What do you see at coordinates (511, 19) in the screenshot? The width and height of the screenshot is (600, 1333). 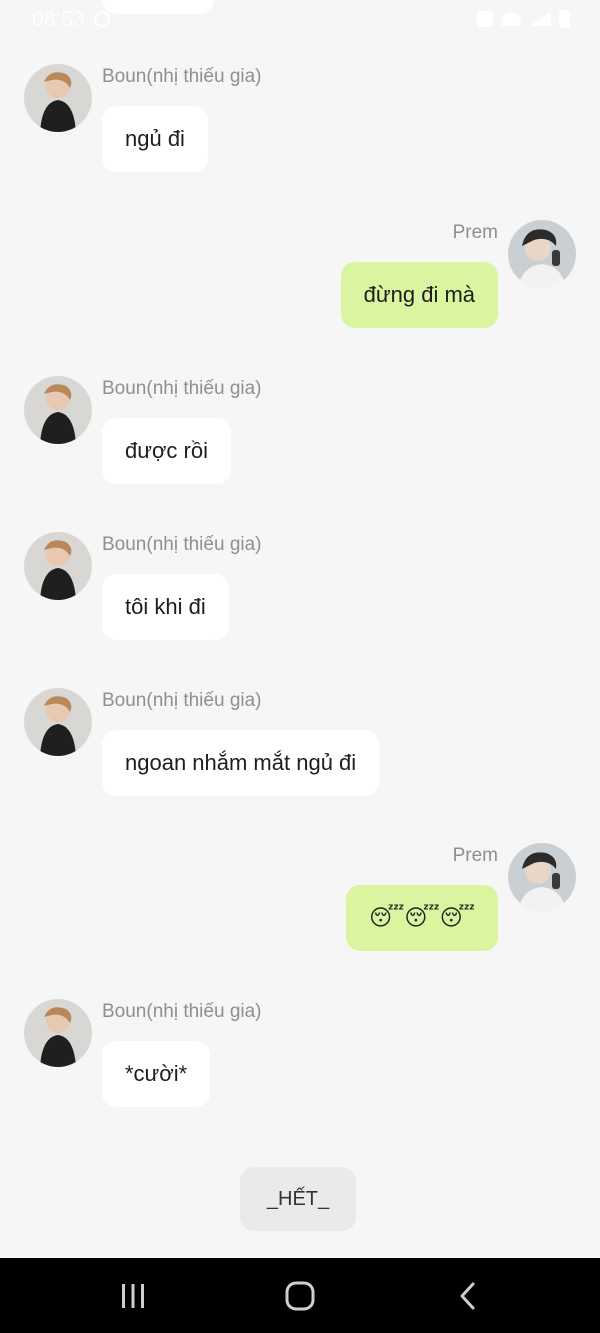 I see `wifi-icon` at bounding box center [511, 19].